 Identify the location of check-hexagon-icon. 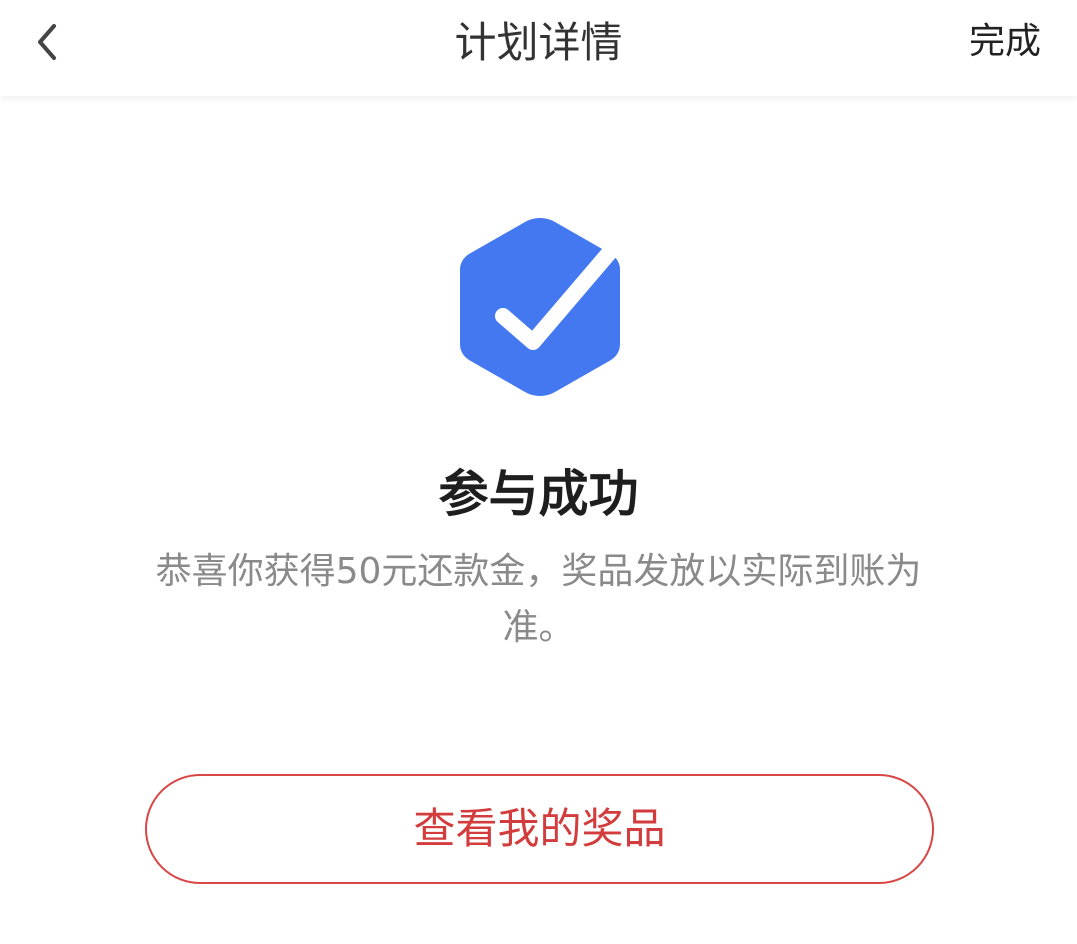
(541, 307).